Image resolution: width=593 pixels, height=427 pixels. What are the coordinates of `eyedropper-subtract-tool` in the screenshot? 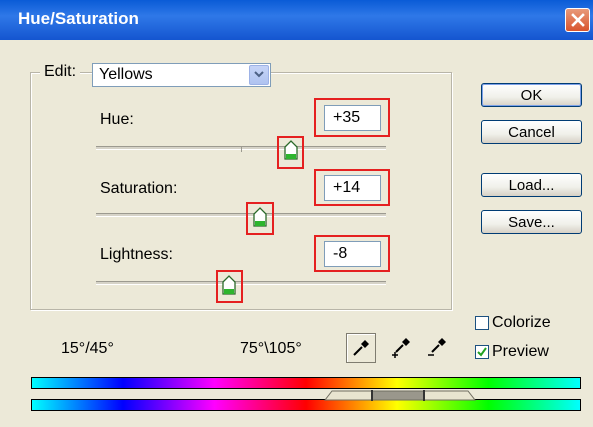 It's located at (437, 348).